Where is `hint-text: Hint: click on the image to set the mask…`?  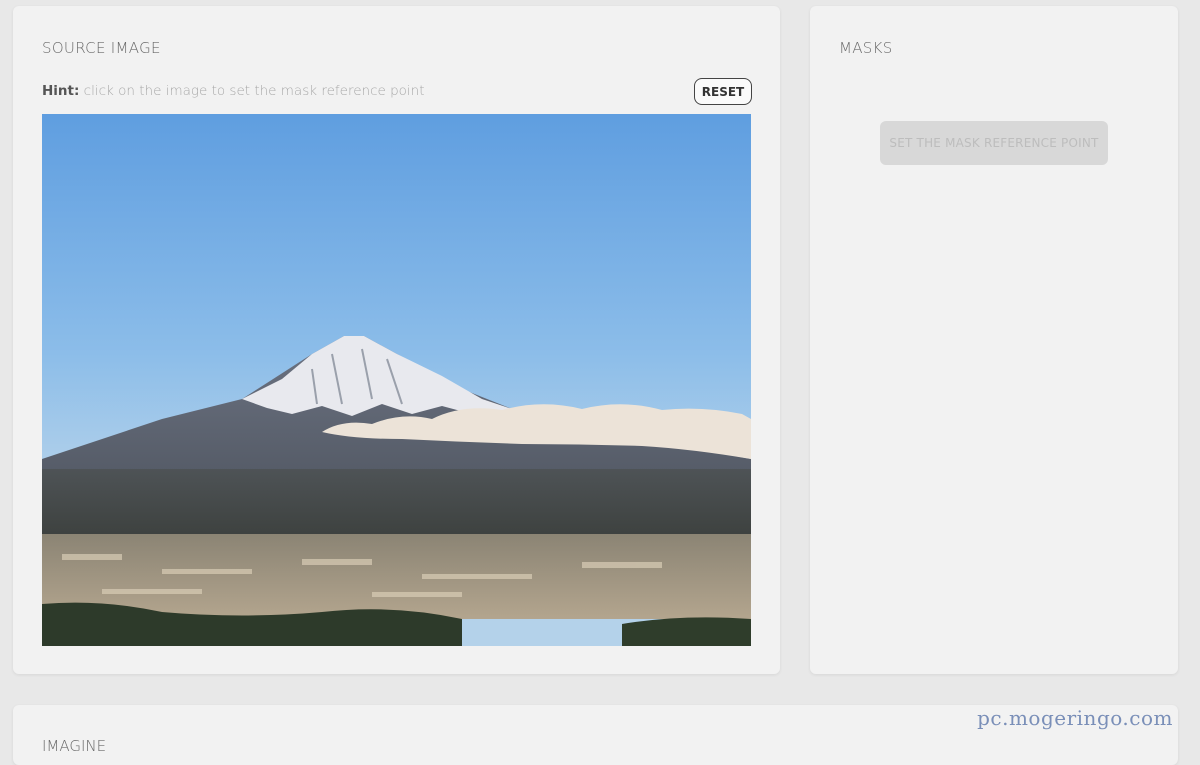
hint-text: Hint: click on the image to set the mask… is located at coordinates (233, 91).